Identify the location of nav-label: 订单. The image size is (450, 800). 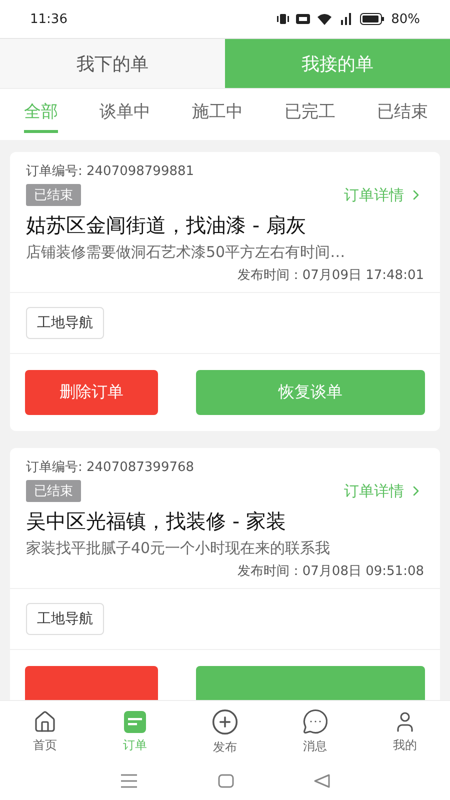
(135, 745).